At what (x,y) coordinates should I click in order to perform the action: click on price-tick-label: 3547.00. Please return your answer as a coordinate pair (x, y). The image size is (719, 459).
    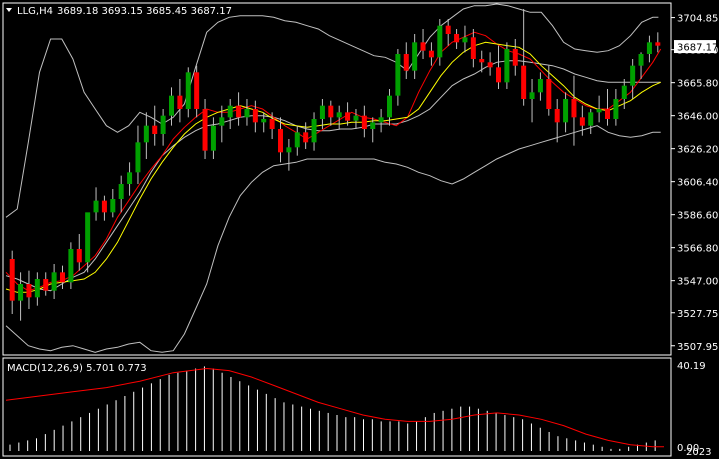
    Looking at the image, I should click on (697, 282).